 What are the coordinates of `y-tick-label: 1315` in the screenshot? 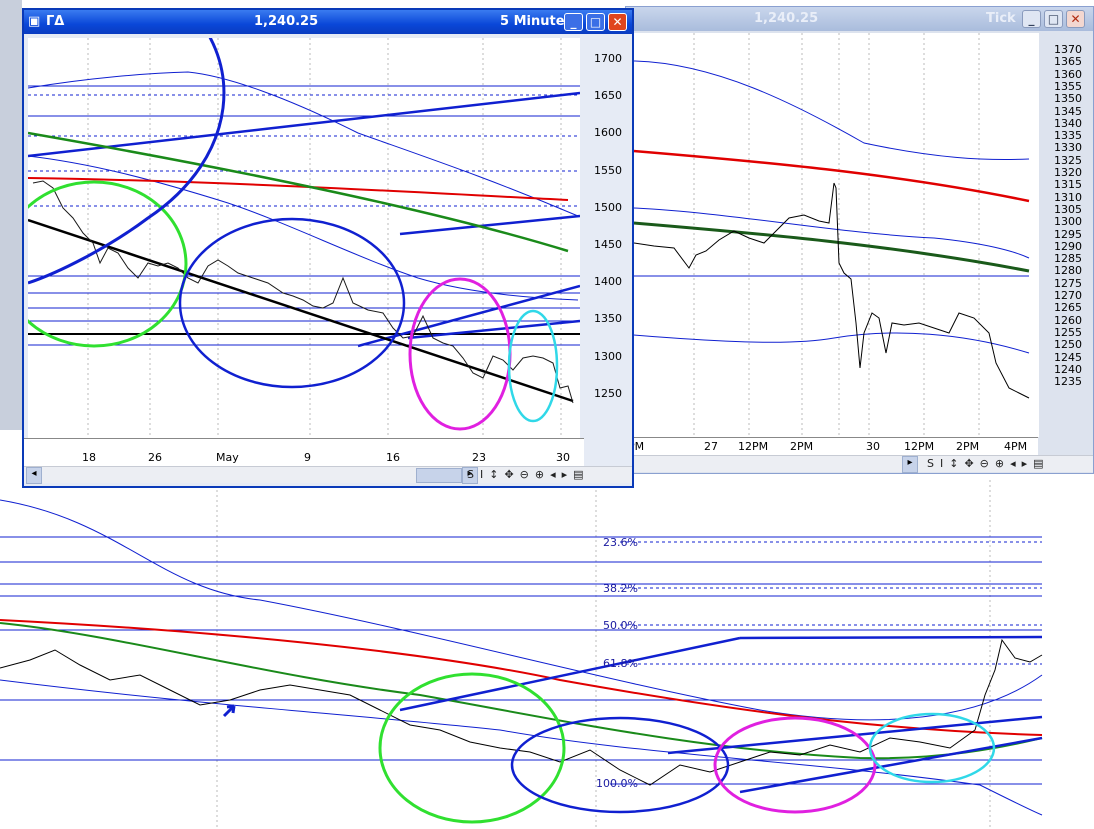 It's located at (1068, 185).